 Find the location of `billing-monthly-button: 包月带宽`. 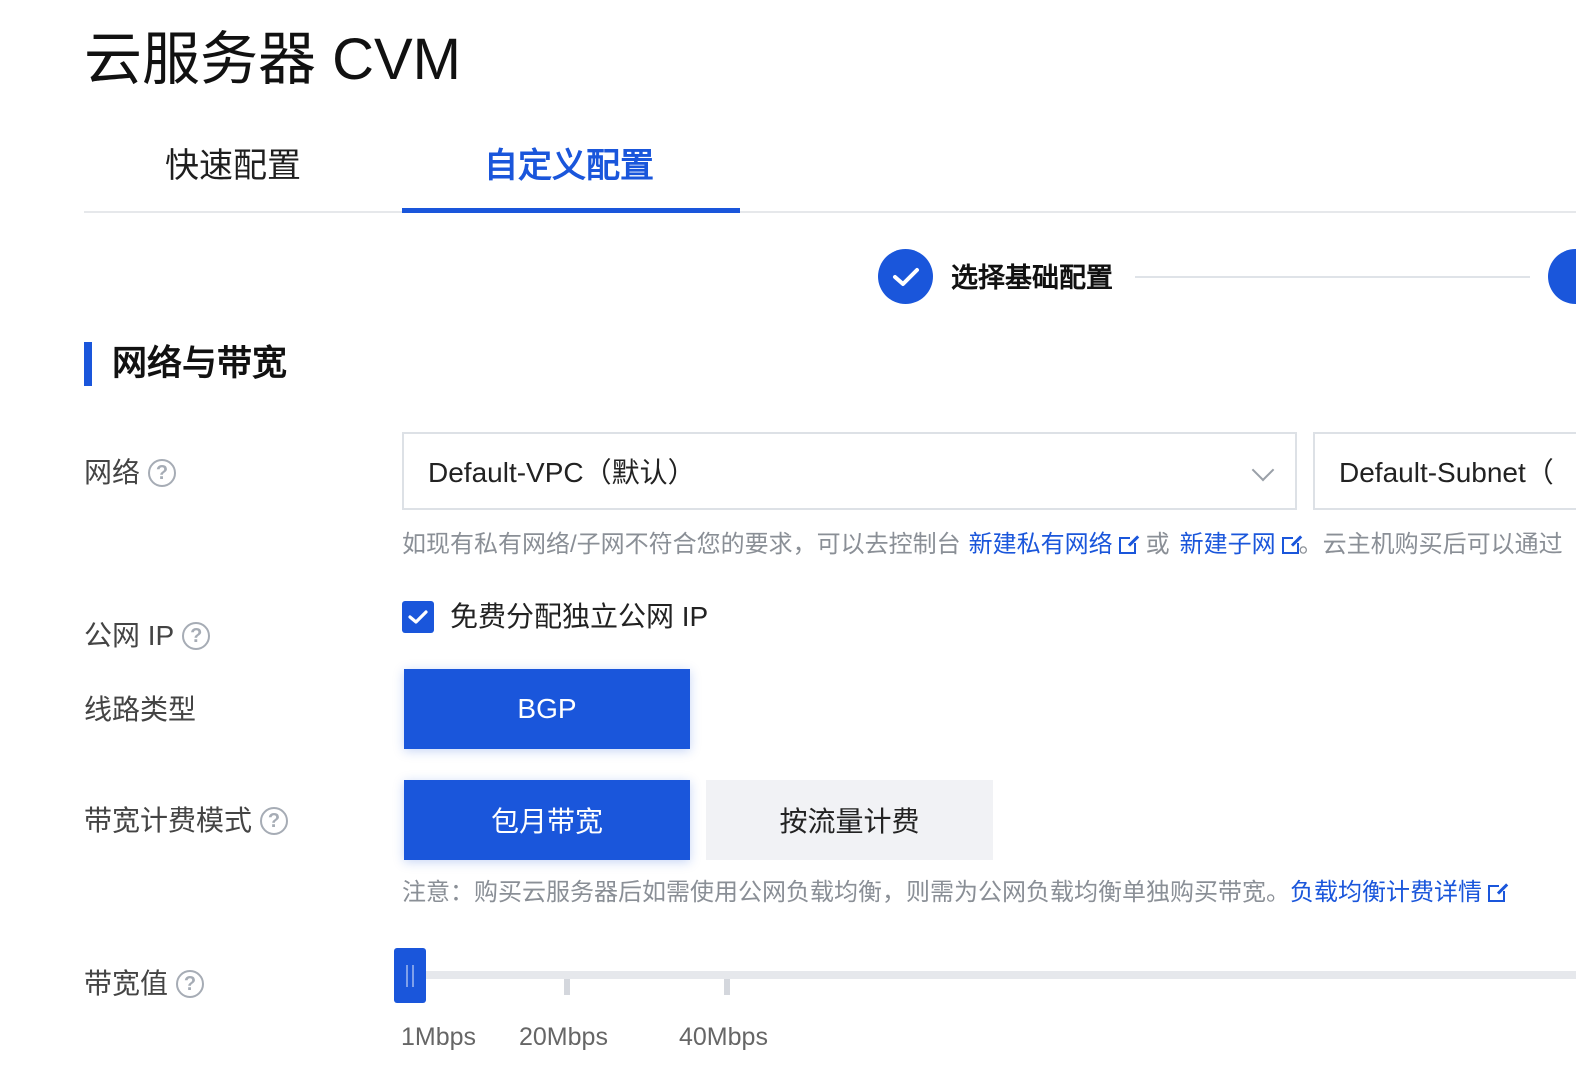

billing-monthly-button: 包月带宽 is located at coordinates (547, 820).